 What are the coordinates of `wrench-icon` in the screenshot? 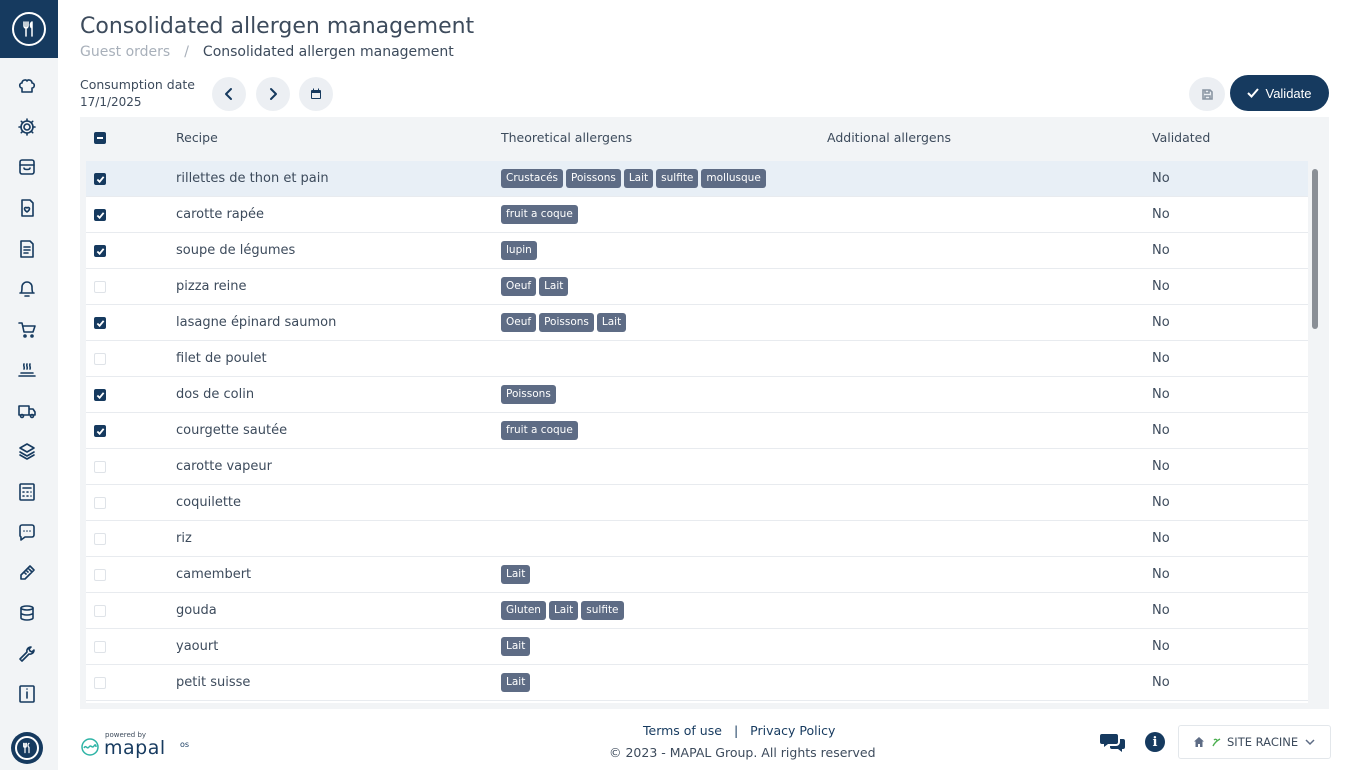 It's located at (27, 654).